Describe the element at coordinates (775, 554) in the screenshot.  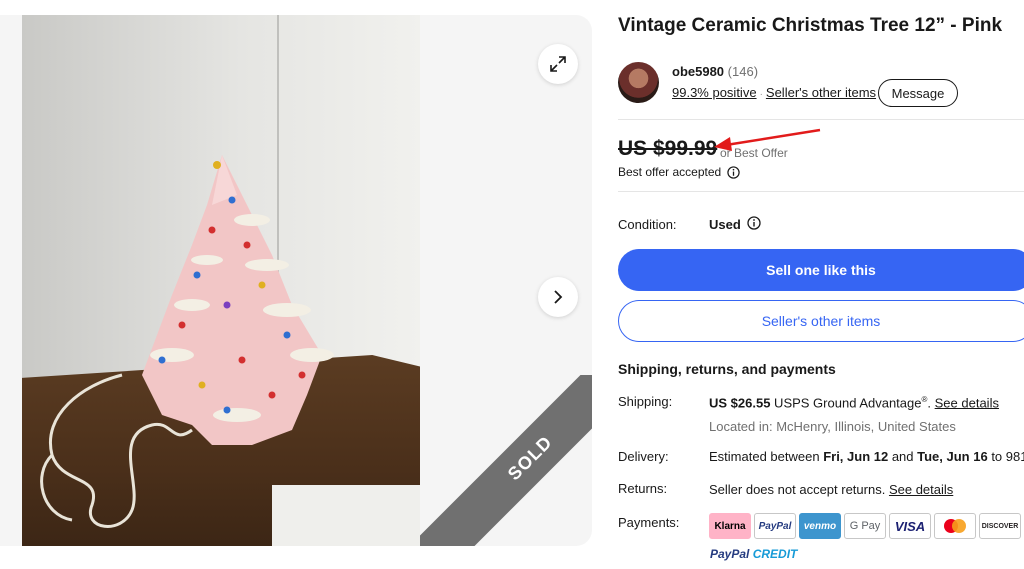
I see `paypal-credit-credit: CREDIT` at that location.